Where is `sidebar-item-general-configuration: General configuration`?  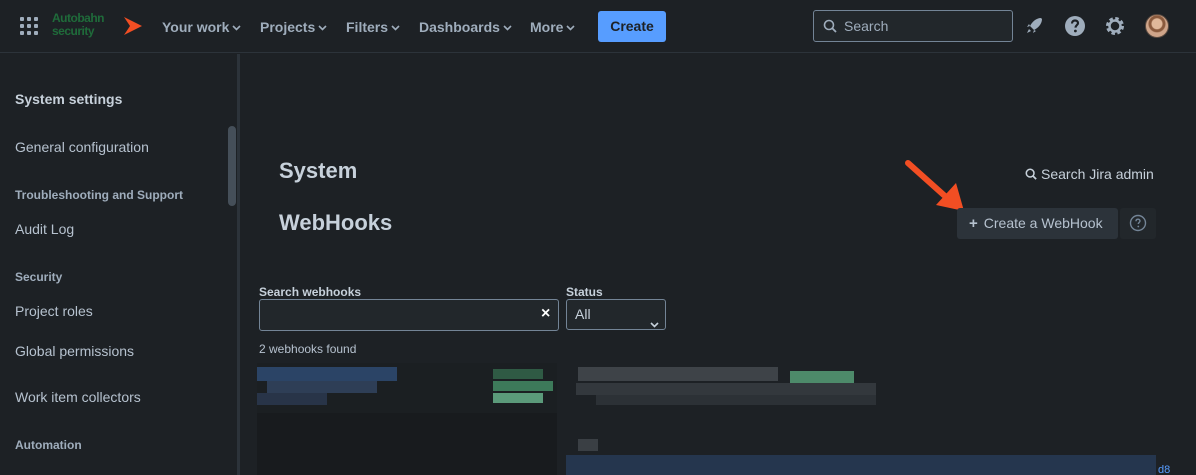 sidebar-item-general-configuration: General configuration is located at coordinates (82, 147).